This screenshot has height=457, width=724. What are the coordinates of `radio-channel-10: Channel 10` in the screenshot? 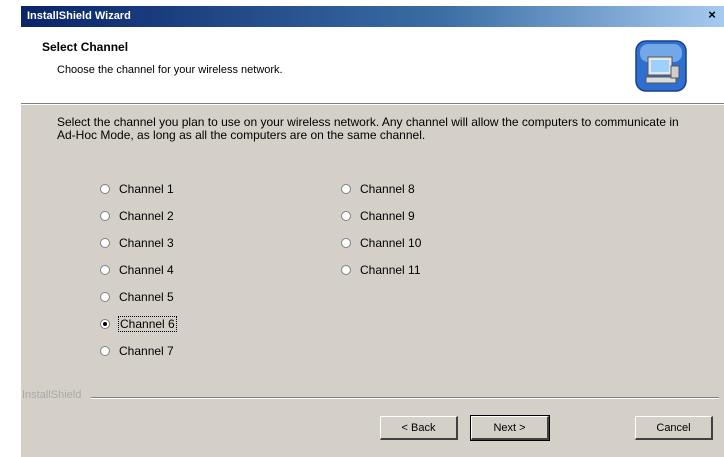 It's located at (381, 243).